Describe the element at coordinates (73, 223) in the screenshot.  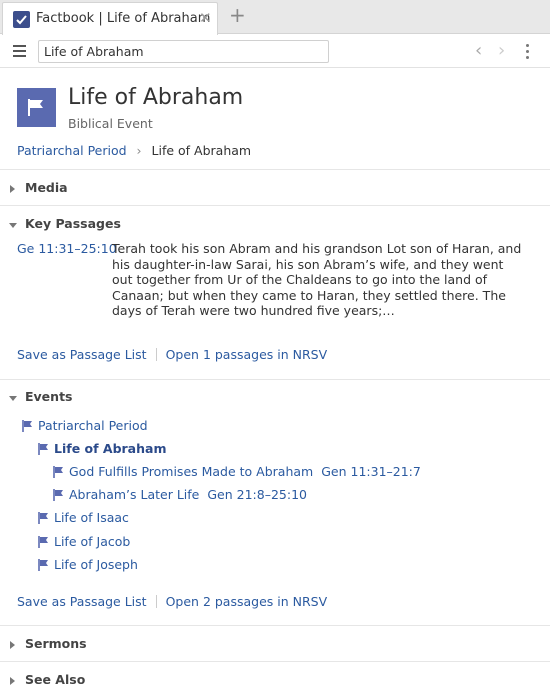
I see `section-title: Key Passages` at that location.